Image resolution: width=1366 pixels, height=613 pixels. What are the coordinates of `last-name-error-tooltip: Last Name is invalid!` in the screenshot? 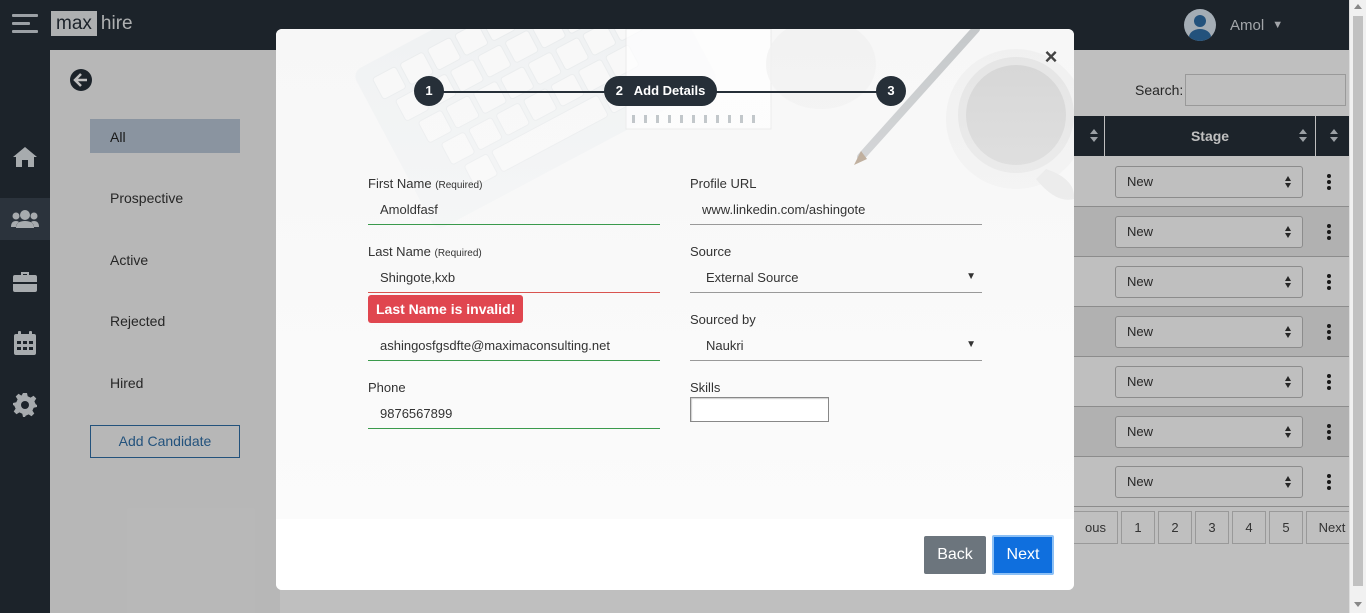 It's located at (446, 309).